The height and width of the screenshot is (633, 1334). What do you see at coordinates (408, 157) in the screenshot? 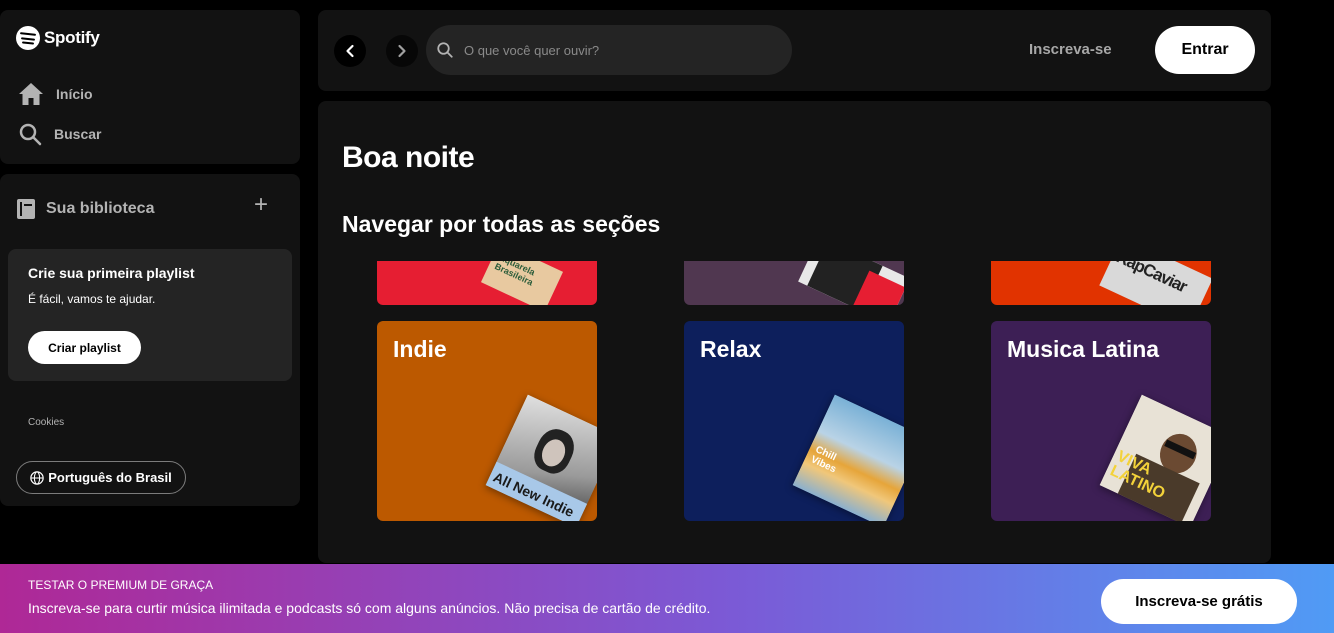
I see `greeting-title: Boa noite` at bounding box center [408, 157].